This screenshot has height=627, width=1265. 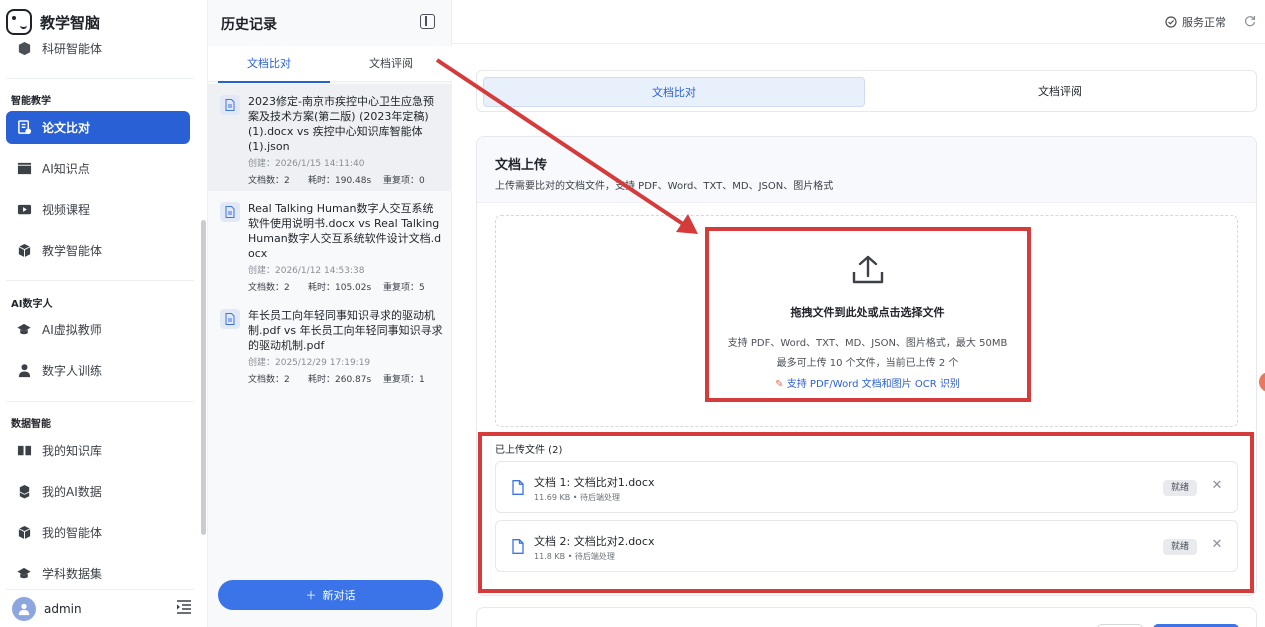 What do you see at coordinates (339, 595) in the screenshot?
I see `new-chat-label: 新对话` at bounding box center [339, 595].